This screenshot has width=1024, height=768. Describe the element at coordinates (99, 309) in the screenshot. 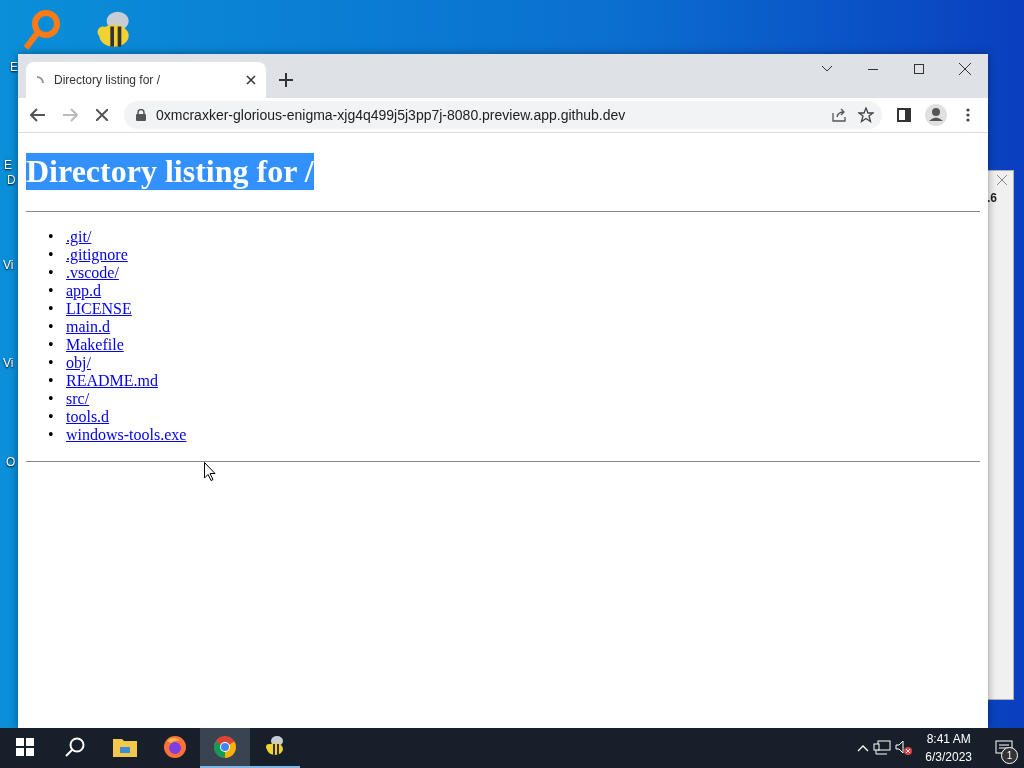

I see `file-link: LICENSE` at that location.